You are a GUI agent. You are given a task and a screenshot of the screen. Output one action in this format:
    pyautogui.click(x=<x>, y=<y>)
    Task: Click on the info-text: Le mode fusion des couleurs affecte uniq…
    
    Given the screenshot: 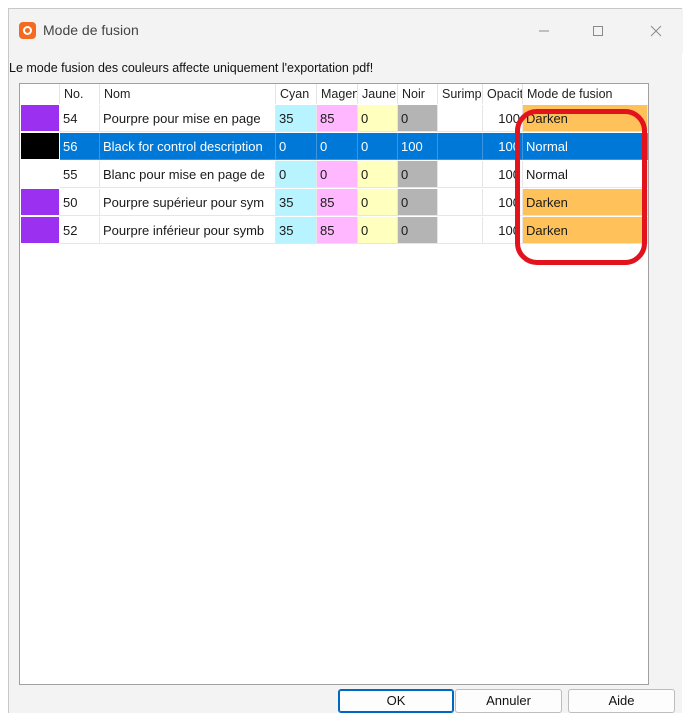 What is the action you would take?
    pyautogui.click(x=191, y=68)
    